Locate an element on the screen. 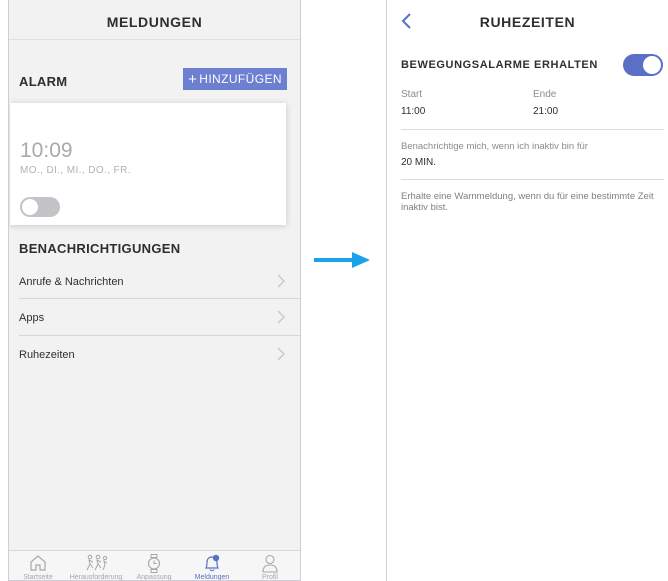 The width and height of the screenshot is (668, 581). tab-label: Profil is located at coordinates (270, 577).